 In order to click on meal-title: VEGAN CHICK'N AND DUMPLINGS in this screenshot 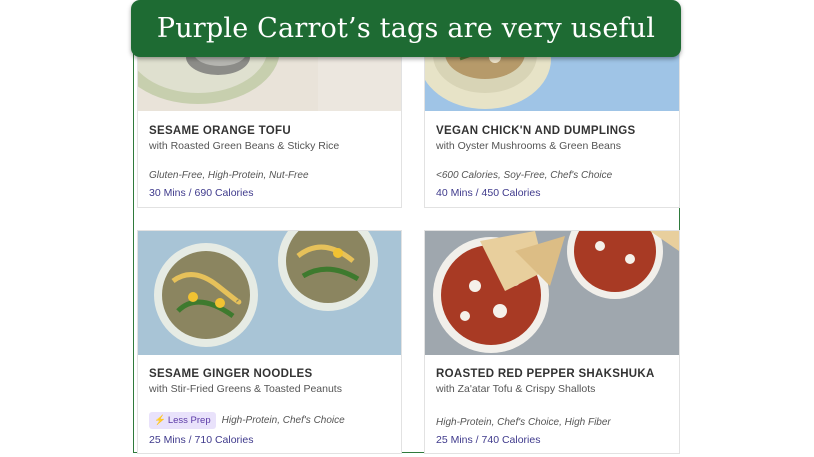, I will do `click(536, 131)`.